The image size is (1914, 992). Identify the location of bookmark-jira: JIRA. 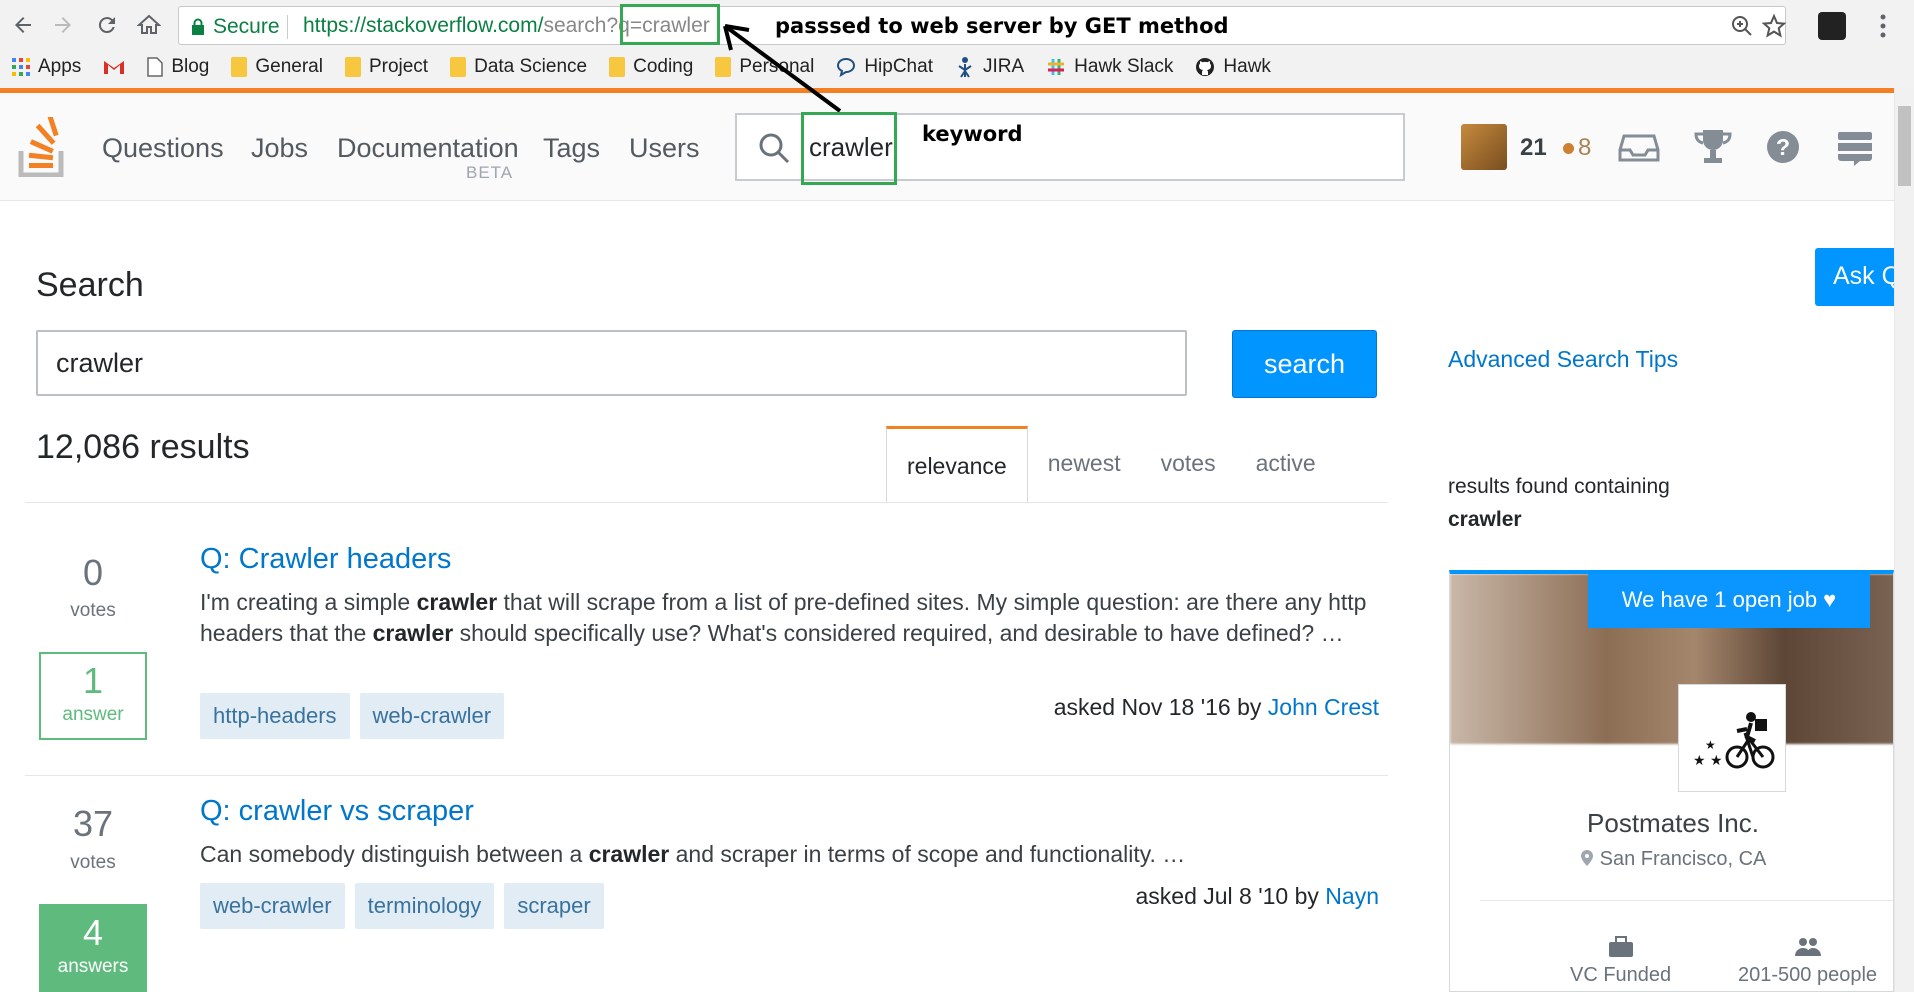
(989, 67).